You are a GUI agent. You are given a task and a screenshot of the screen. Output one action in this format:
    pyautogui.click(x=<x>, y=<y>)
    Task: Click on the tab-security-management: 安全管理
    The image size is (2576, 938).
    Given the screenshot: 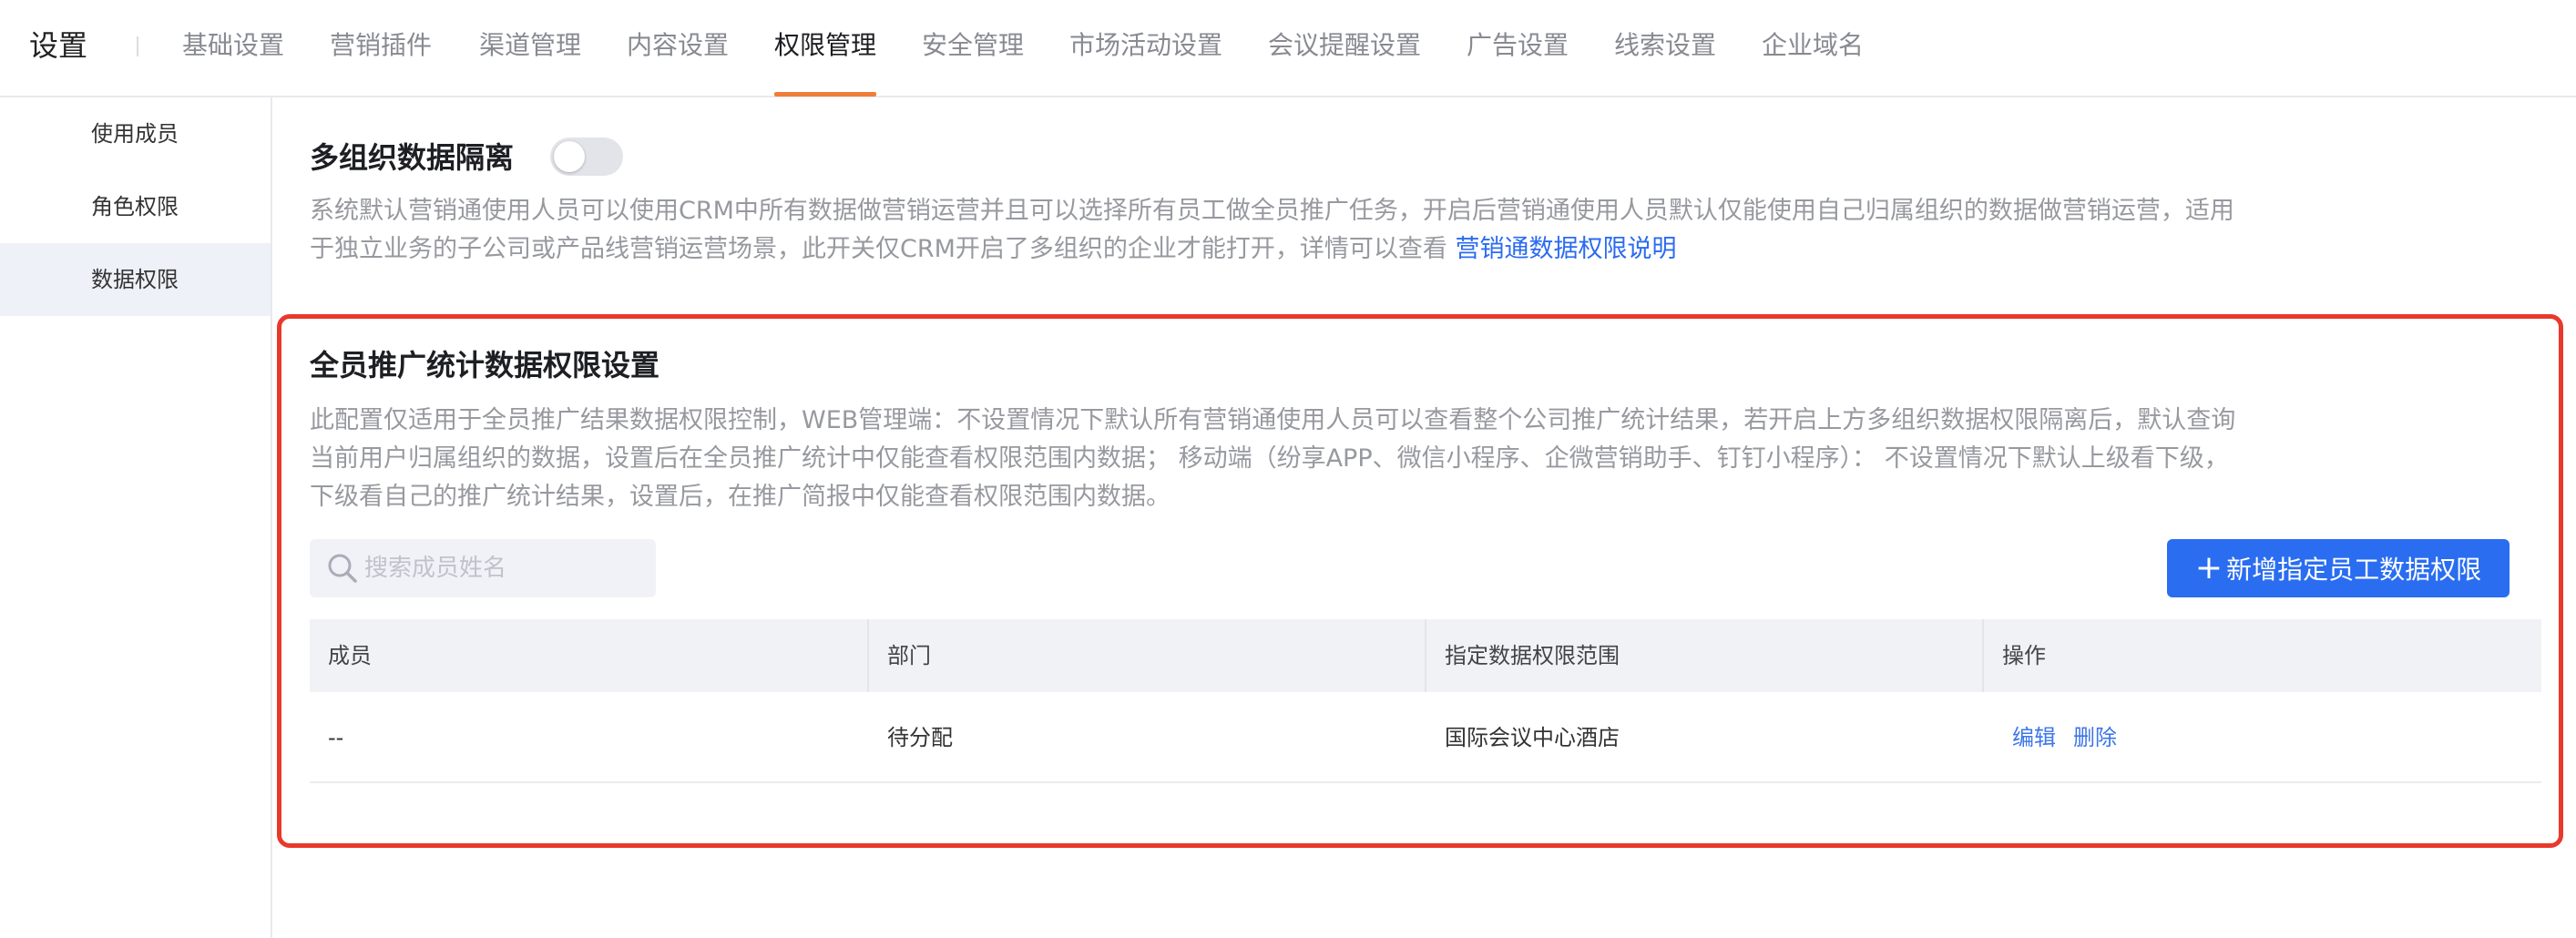 What is the action you would take?
    pyautogui.click(x=973, y=45)
    